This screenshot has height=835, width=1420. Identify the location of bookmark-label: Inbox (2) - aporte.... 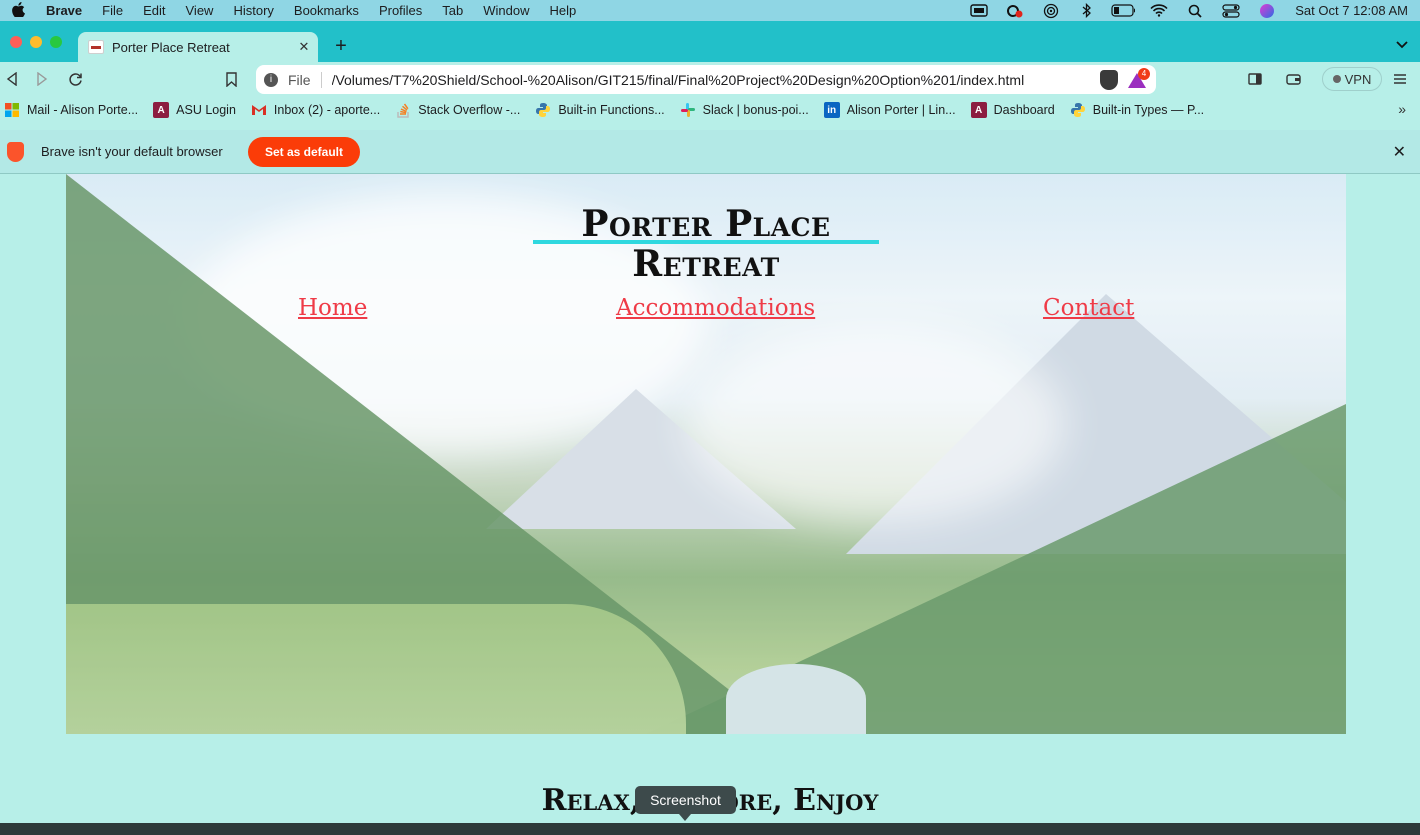
(327, 110).